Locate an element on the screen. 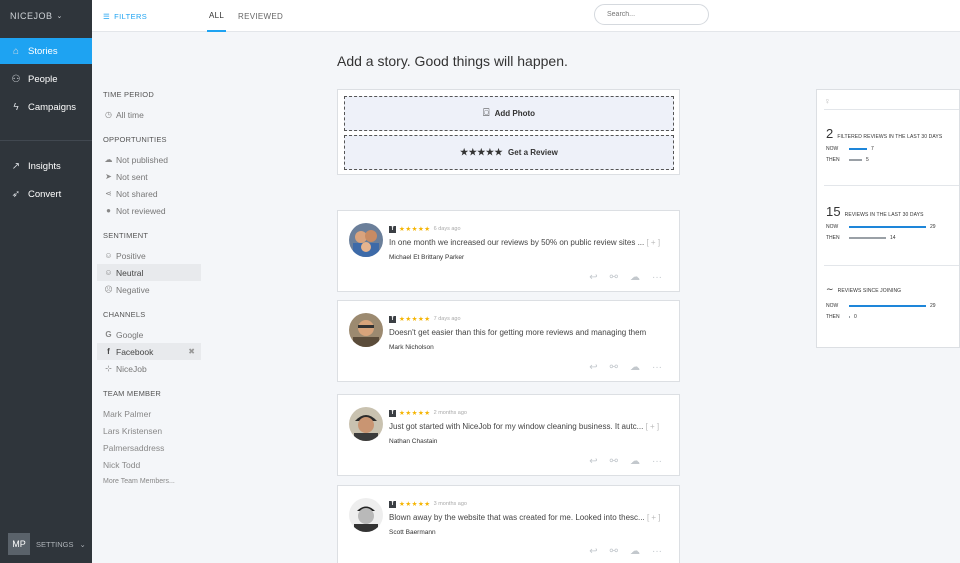  reviewer-photo is located at coordinates (366, 424).